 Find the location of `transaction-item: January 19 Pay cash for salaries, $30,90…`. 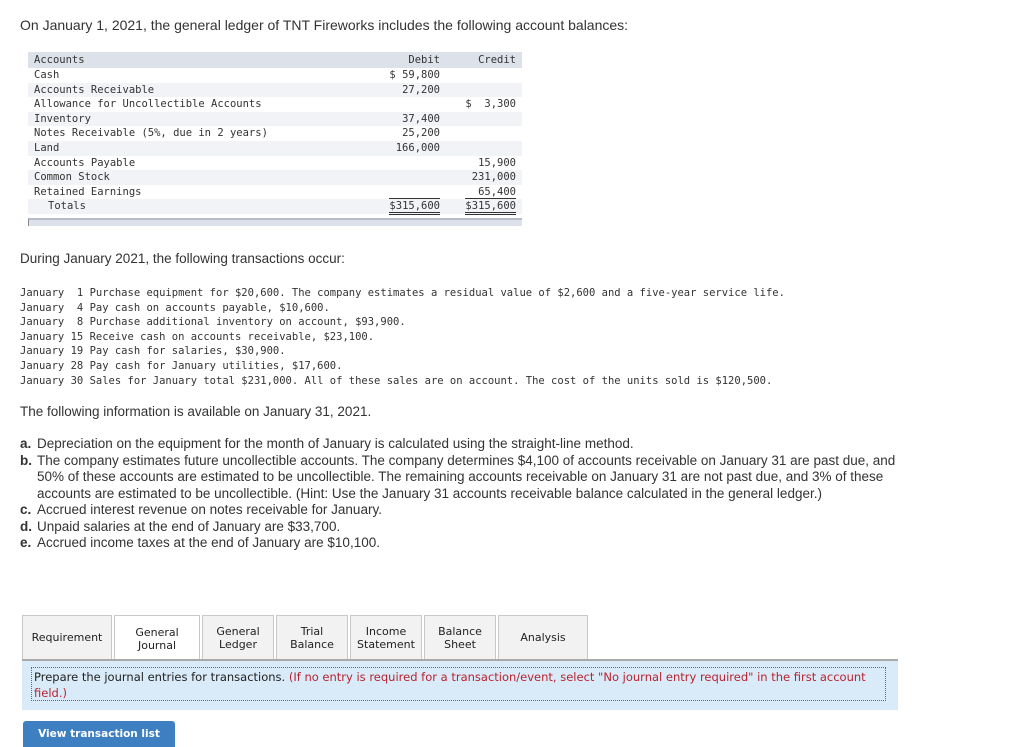

transaction-item: January 19 Pay cash for salaries, $30,90… is located at coordinates (402, 351).